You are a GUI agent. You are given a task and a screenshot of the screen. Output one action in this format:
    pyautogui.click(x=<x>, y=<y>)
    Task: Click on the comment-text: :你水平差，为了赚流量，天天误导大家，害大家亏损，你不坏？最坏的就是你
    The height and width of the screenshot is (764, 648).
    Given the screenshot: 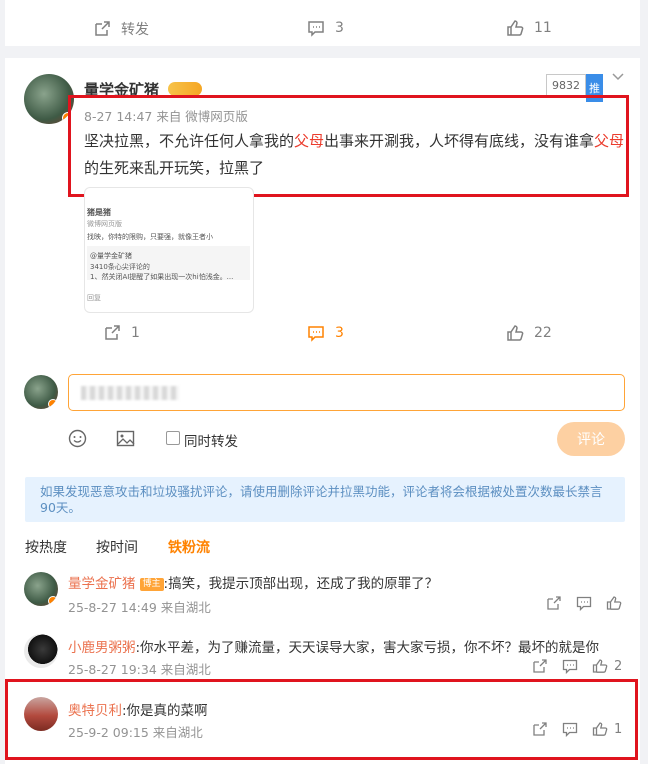 What is the action you would take?
    pyautogui.click(x=367, y=648)
    